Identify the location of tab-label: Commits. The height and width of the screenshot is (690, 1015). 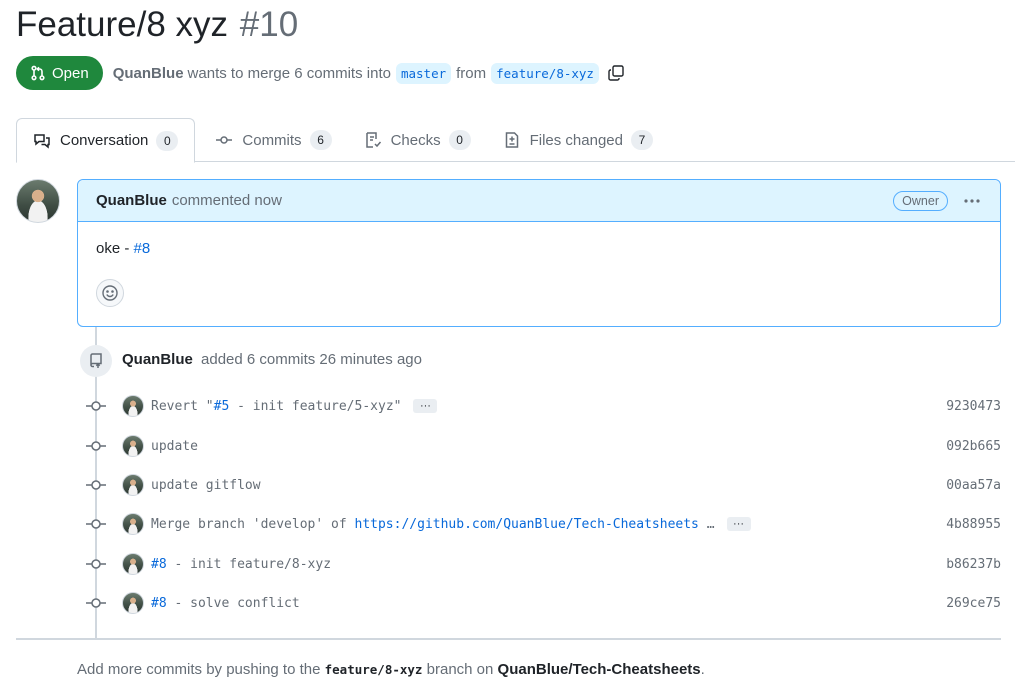
(272, 140).